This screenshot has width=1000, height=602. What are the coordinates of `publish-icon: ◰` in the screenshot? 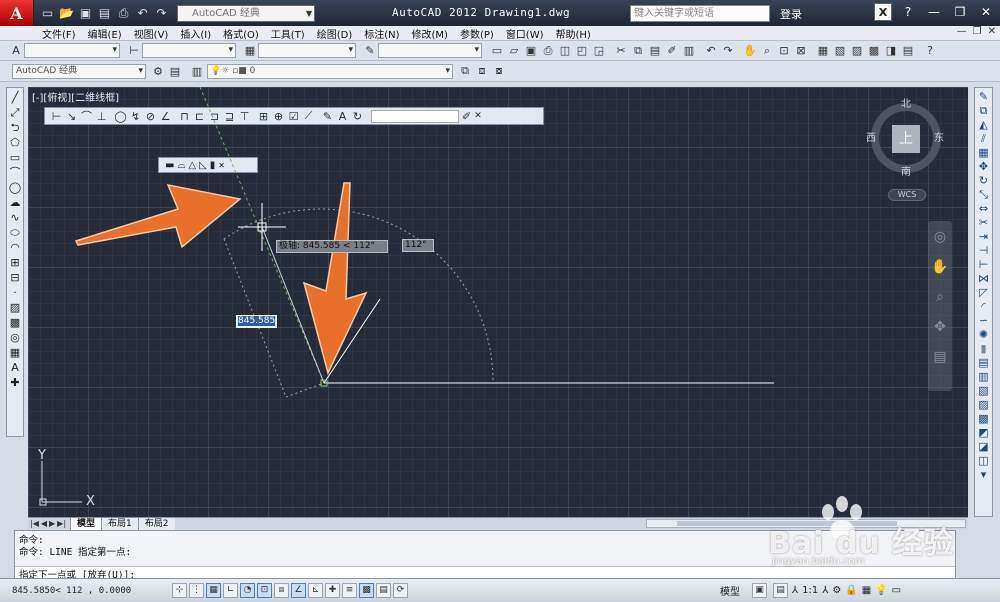 It's located at (582, 51).